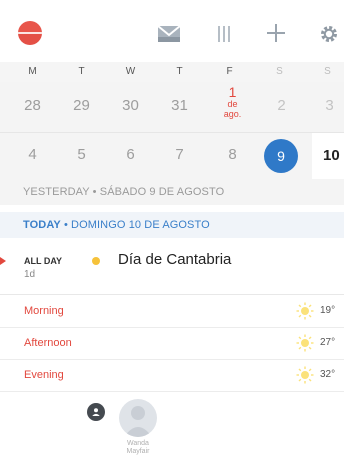 Image resolution: width=344 pixels, height=464 pixels. I want to click on day-number: 29, so click(81, 105).